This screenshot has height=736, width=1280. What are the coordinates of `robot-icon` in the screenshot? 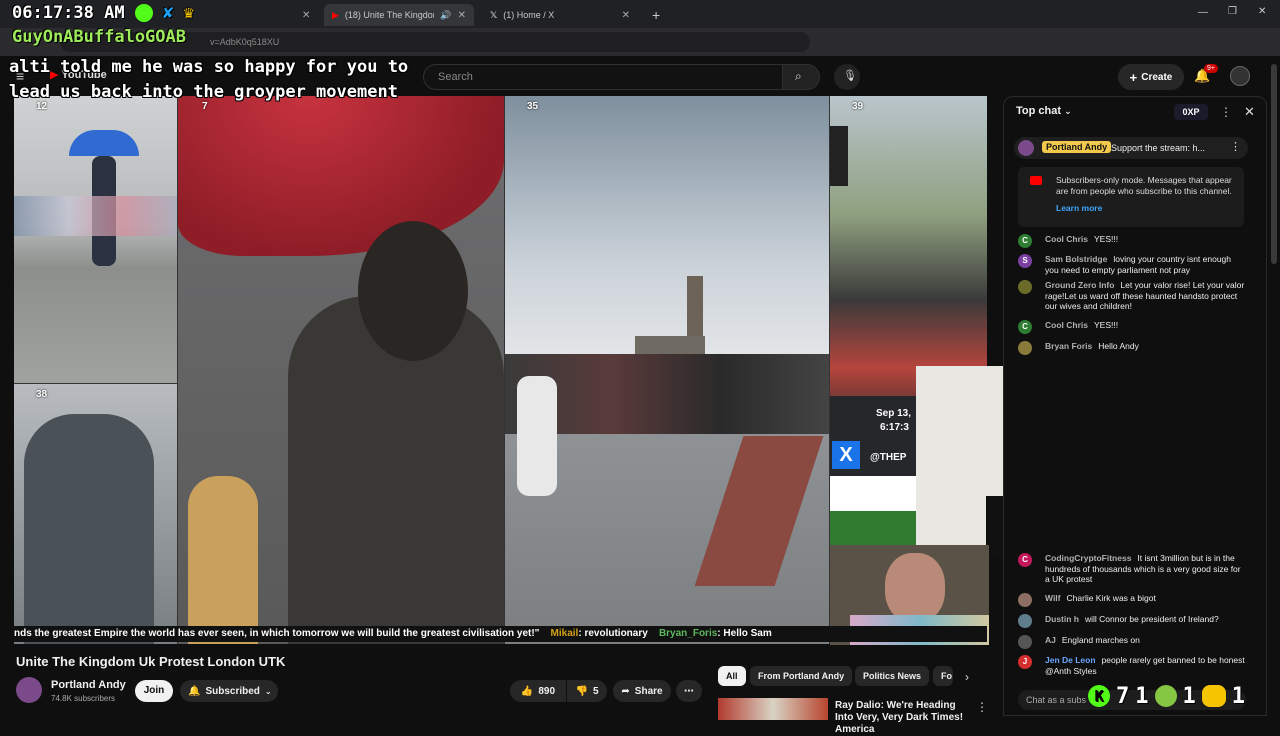 It's located at (1213, 696).